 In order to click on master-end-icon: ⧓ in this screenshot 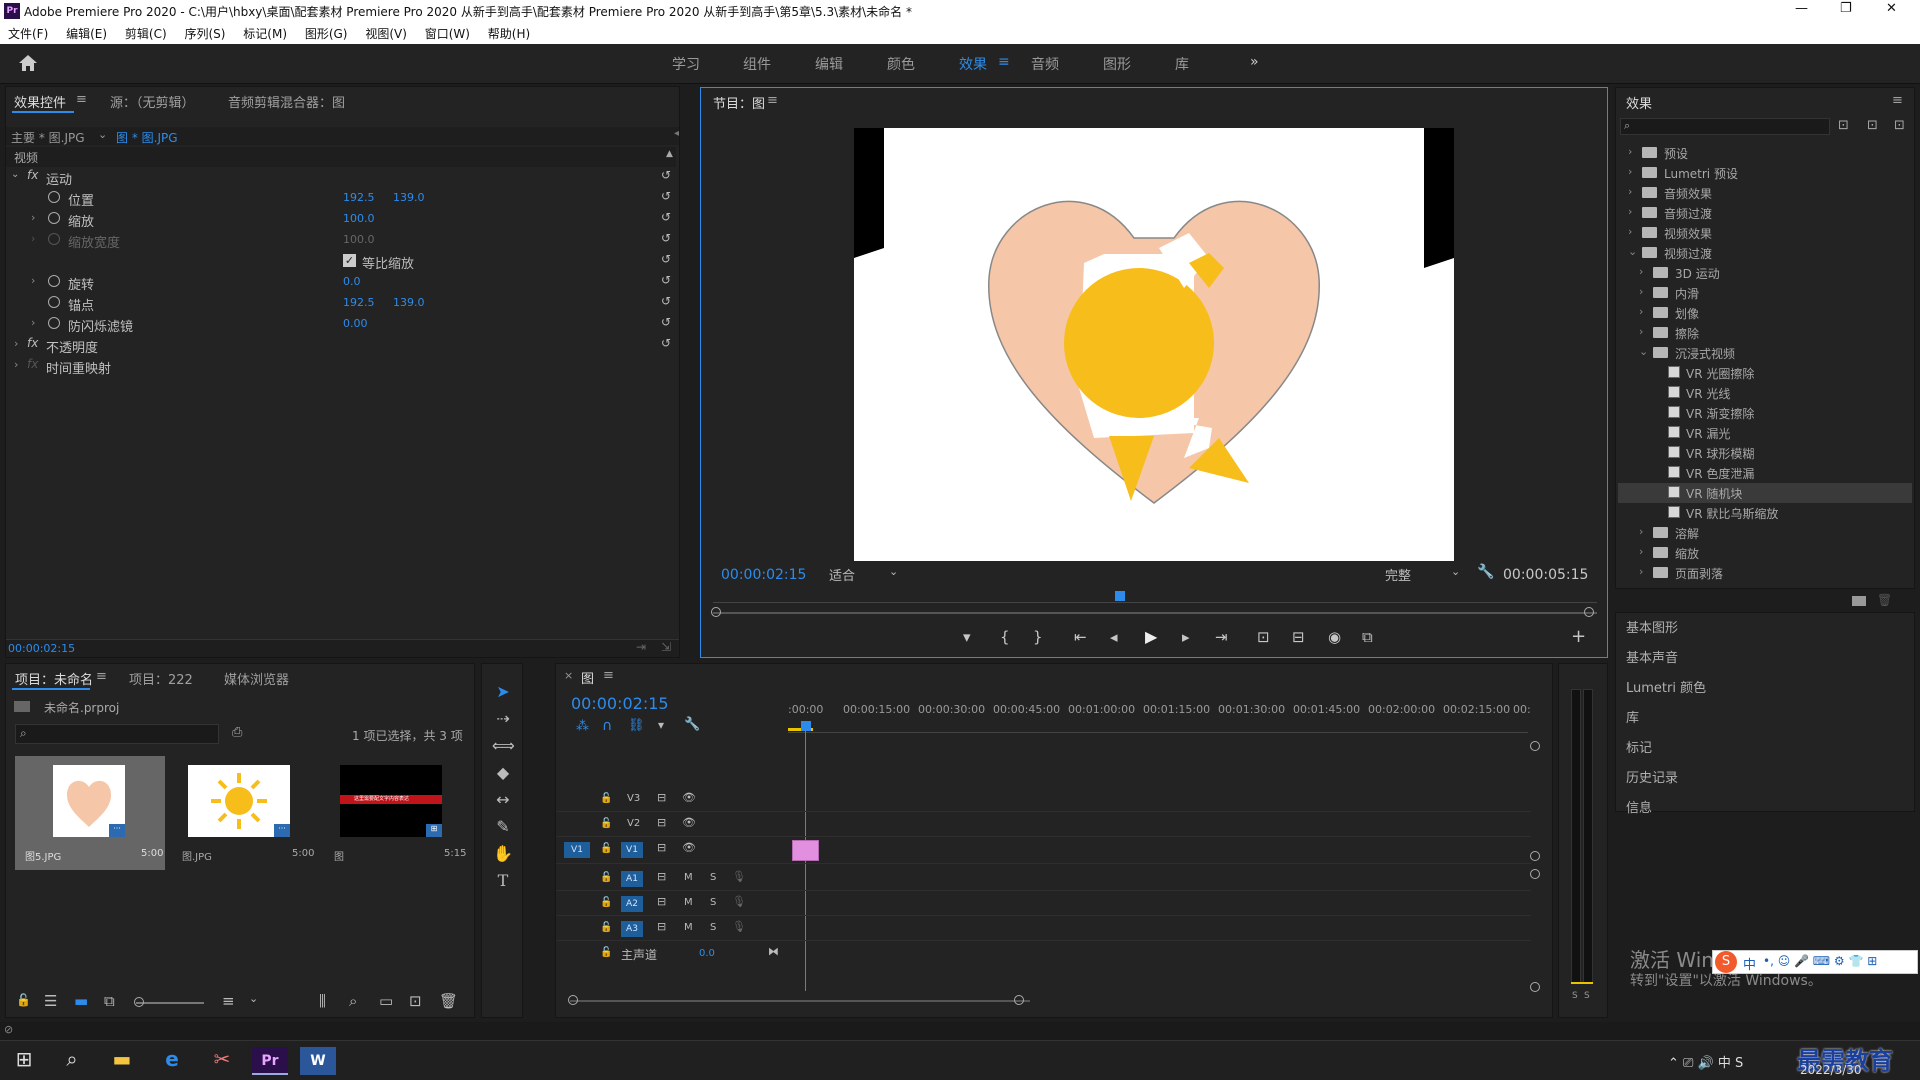, I will do `click(773, 951)`.